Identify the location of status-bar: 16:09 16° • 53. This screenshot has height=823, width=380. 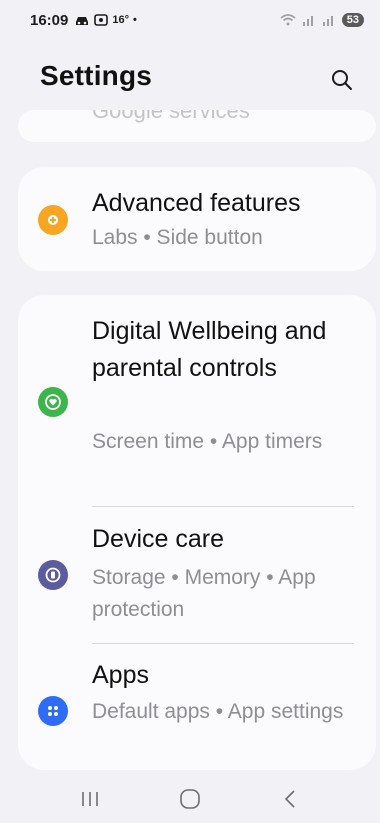
(190, 20).